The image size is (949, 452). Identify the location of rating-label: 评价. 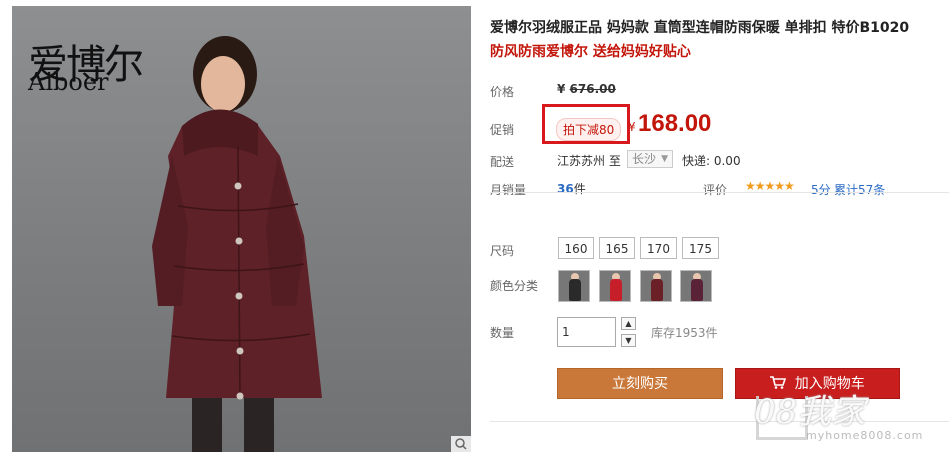
(715, 190).